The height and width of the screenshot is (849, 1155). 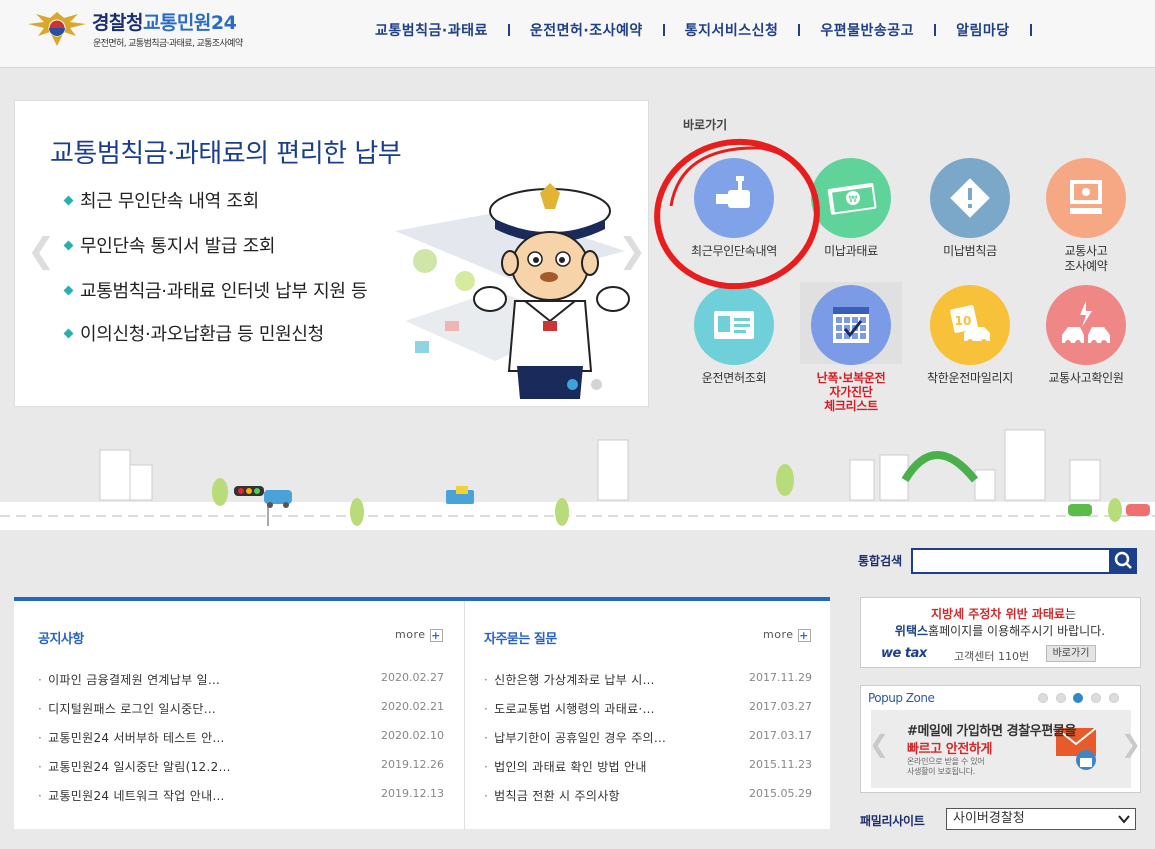 What do you see at coordinates (648, 768) in the screenshot?
I see `faq-row: 법인의 과태료 확인 방법 안내 2015.11.23` at bounding box center [648, 768].